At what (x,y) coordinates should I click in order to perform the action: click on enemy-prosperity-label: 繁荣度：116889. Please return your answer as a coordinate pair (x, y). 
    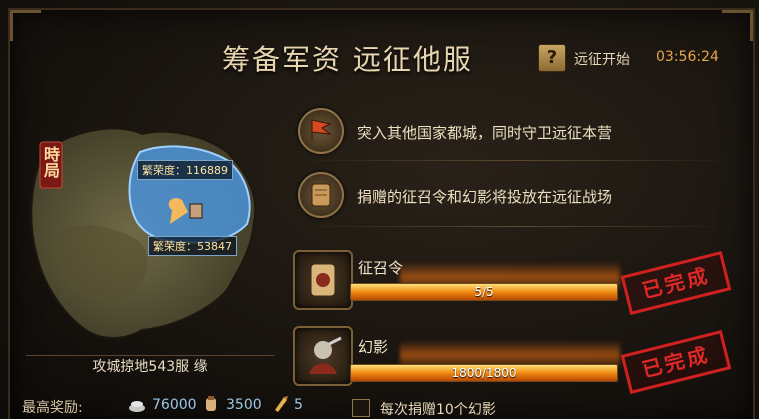
    Looking at the image, I should click on (185, 170).